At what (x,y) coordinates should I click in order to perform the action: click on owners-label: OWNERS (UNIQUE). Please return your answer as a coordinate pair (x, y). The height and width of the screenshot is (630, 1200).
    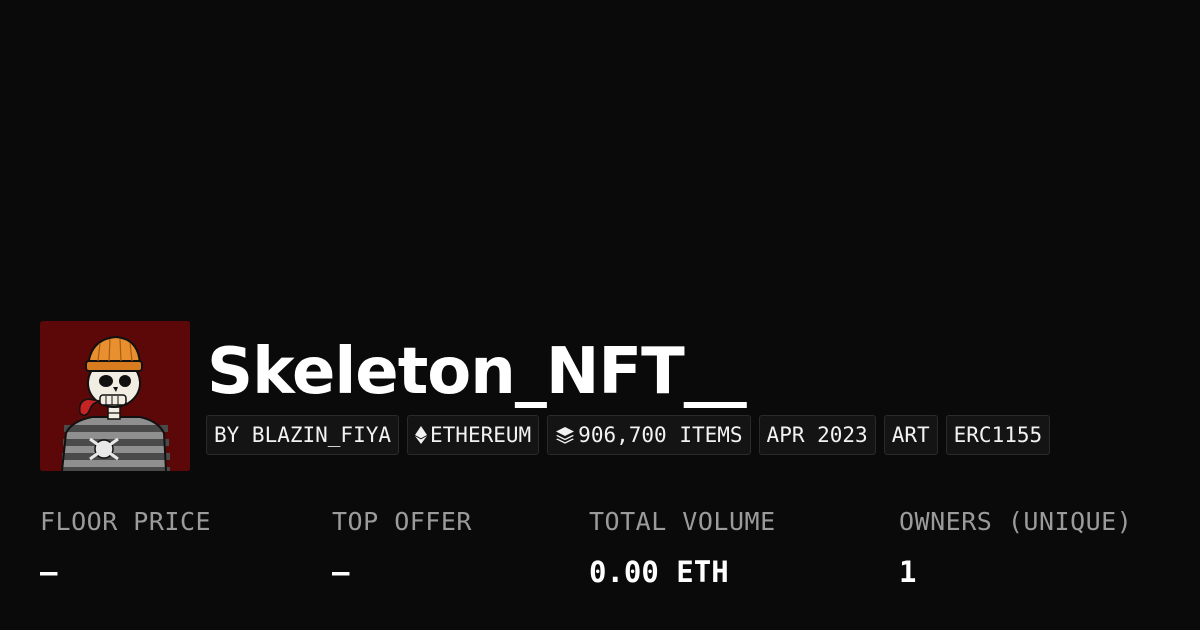
    Looking at the image, I should click on (1016, 521).